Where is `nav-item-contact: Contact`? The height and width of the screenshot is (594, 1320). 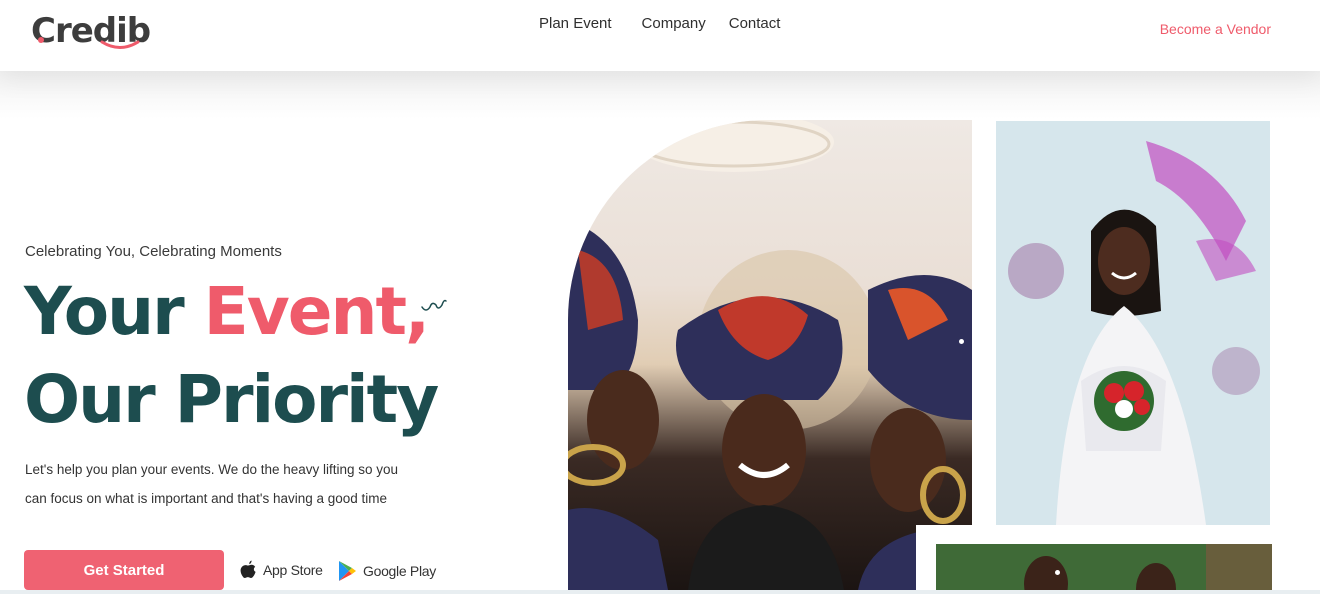
nav-item-contact: Contact is located at coordinates (755, 23).